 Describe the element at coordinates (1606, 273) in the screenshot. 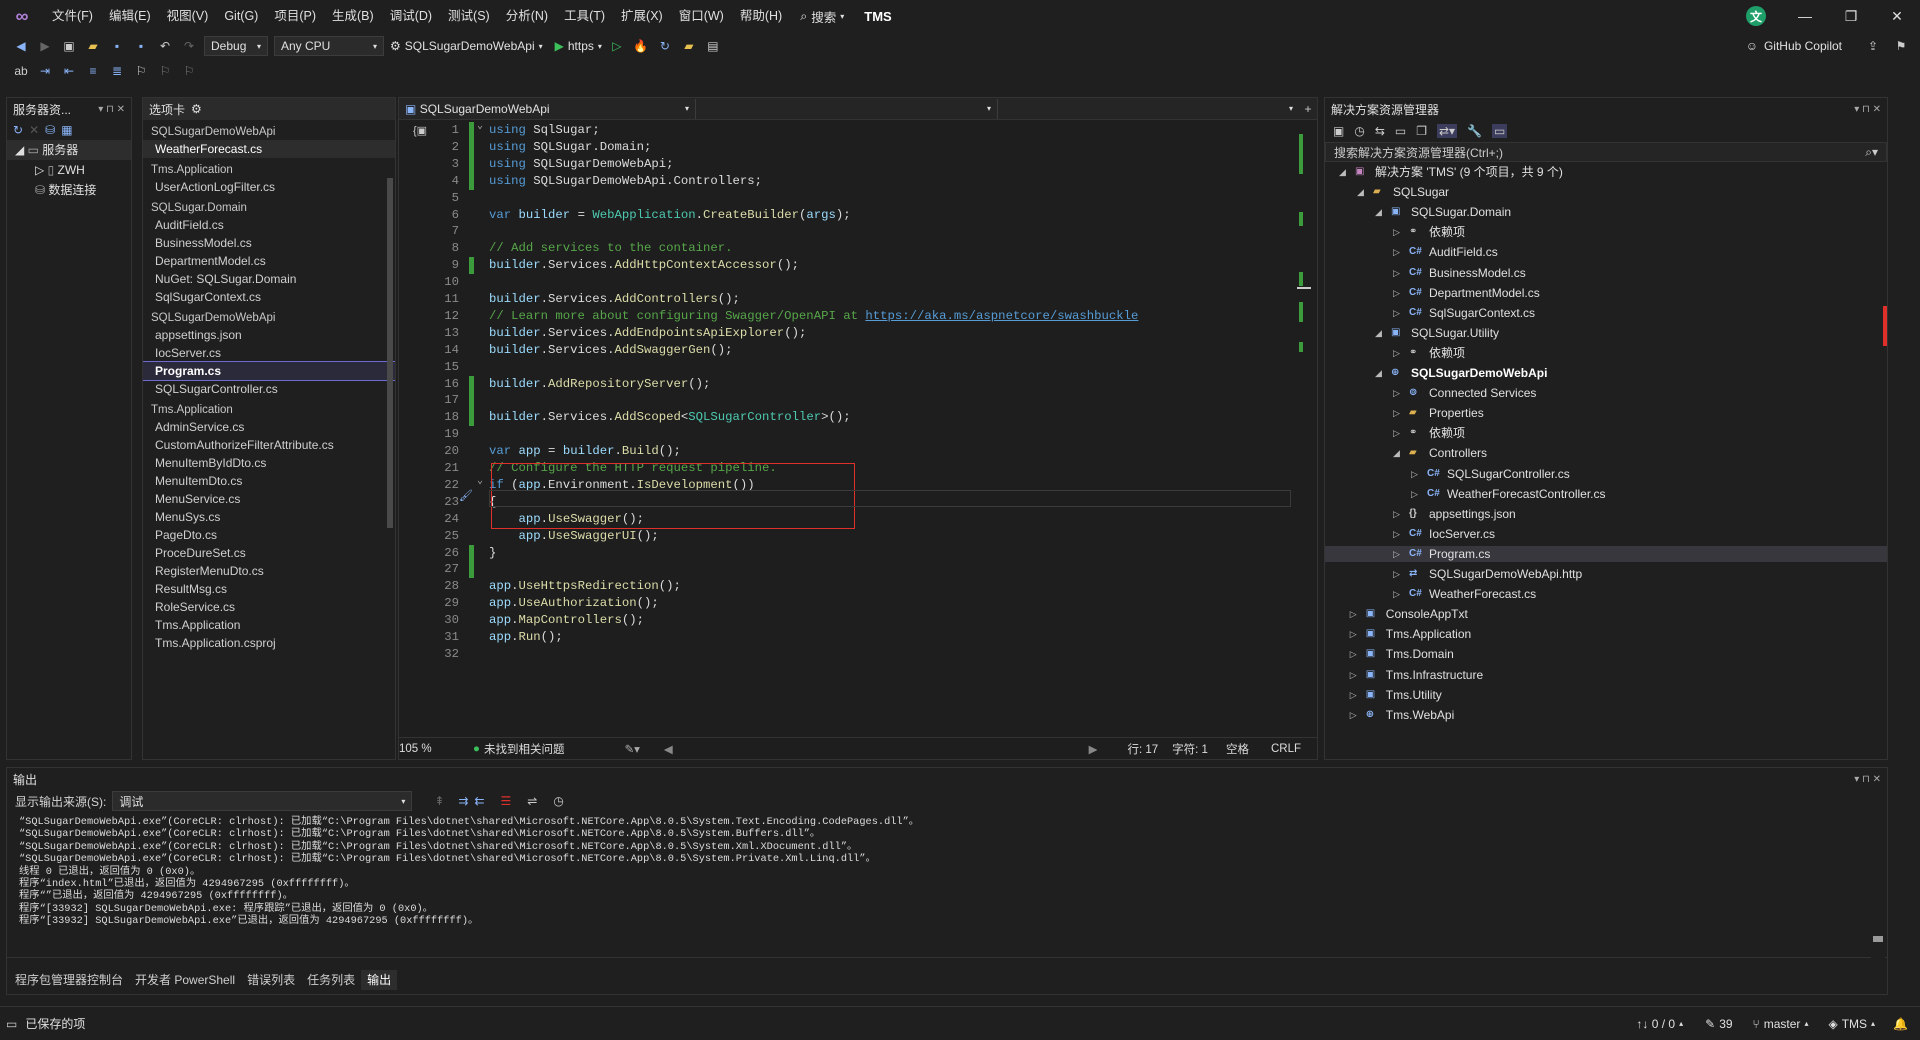

I see `solution-tree-item: ▷ C# BusinessModel.cs` at that location.